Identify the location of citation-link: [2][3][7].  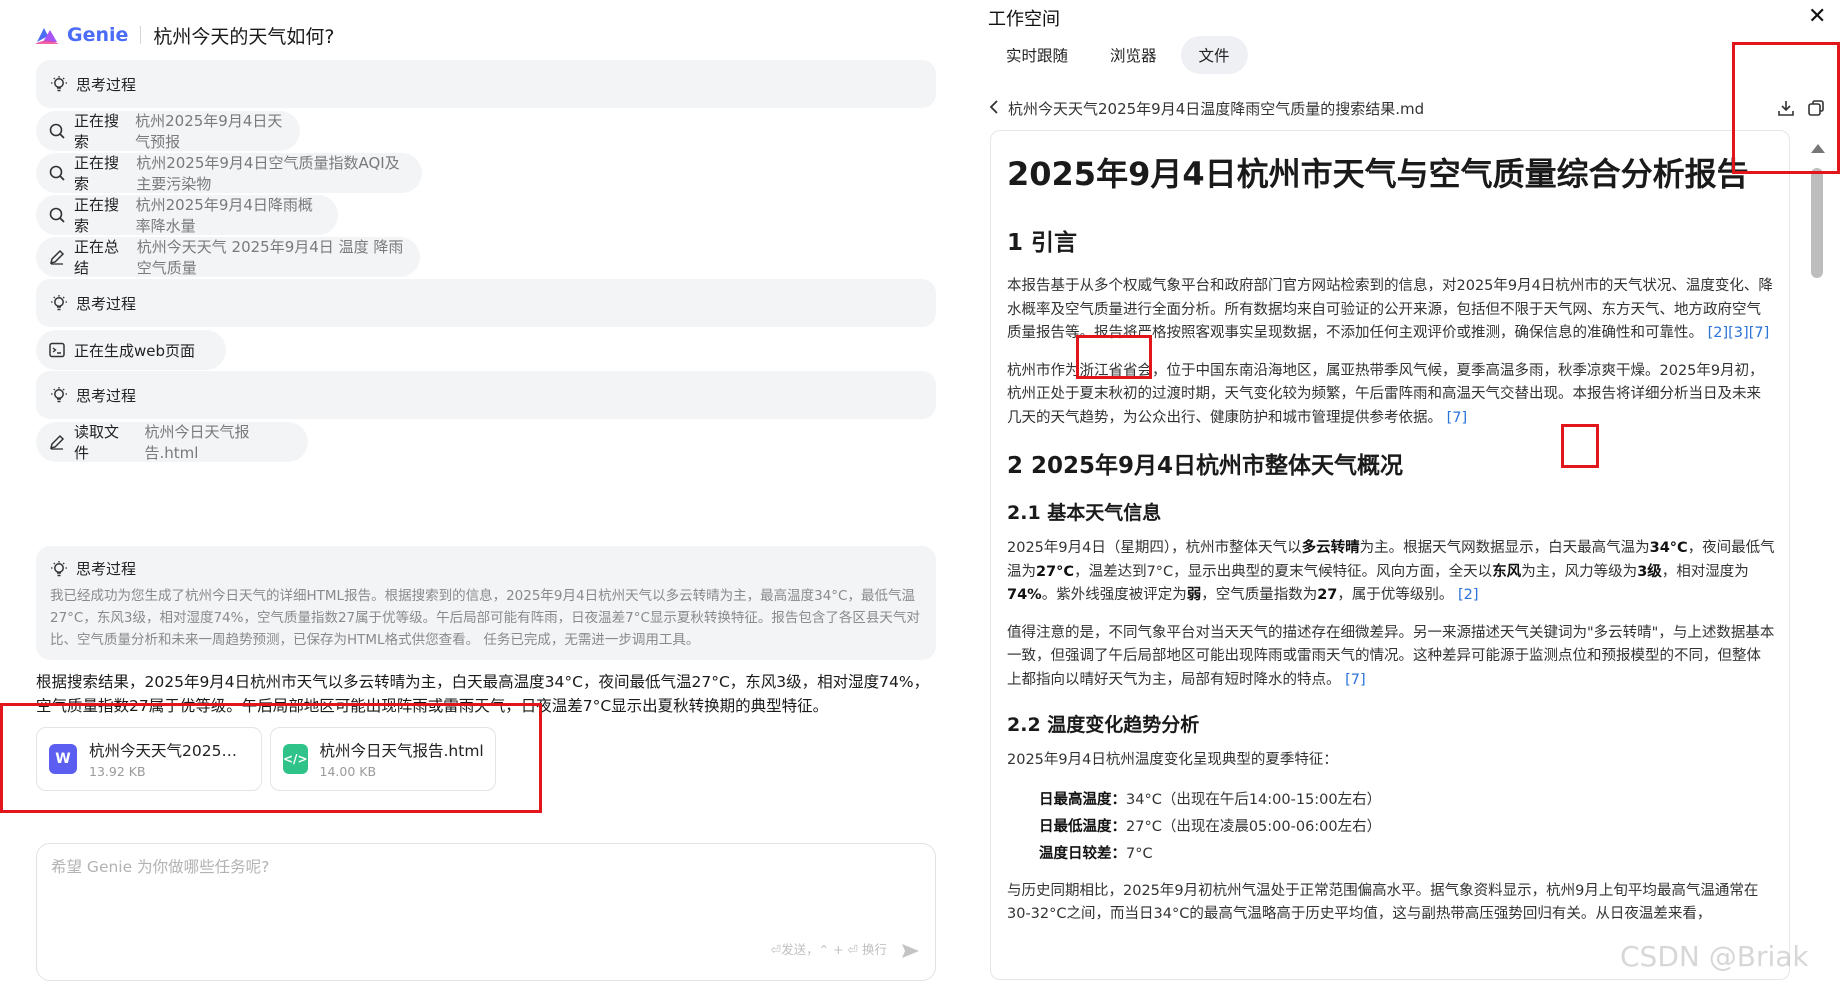
(1739, 333).